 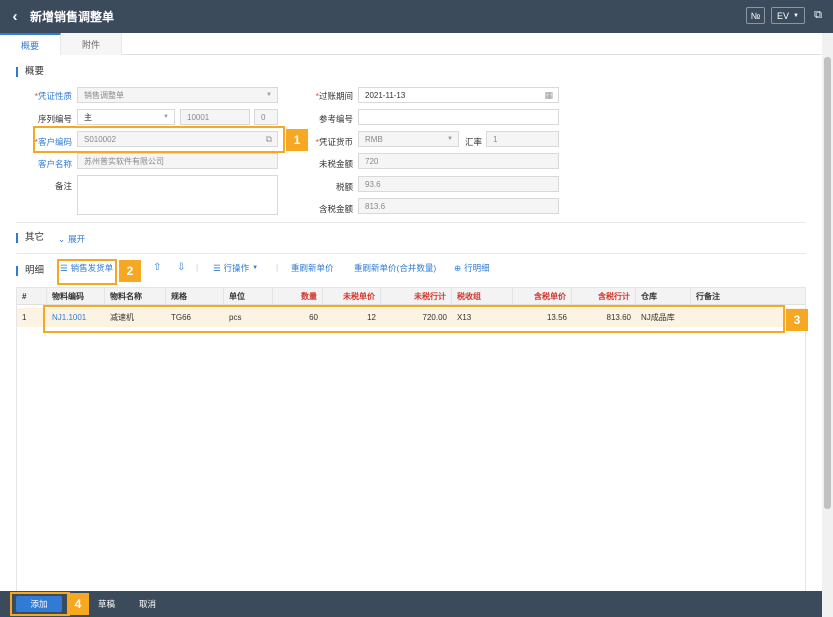 I want to click on voucher-type-label: 凭证性质, so click(x=51, y=96).